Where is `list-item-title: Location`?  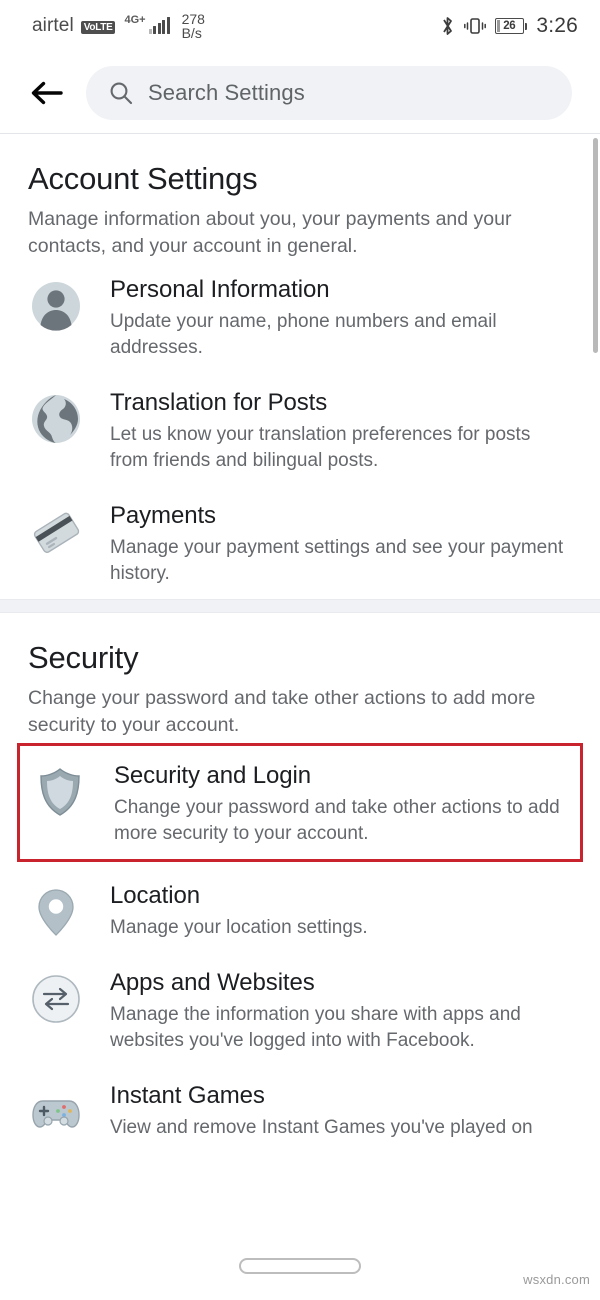
list-item-title: Location is located at coordinates (155, 895).